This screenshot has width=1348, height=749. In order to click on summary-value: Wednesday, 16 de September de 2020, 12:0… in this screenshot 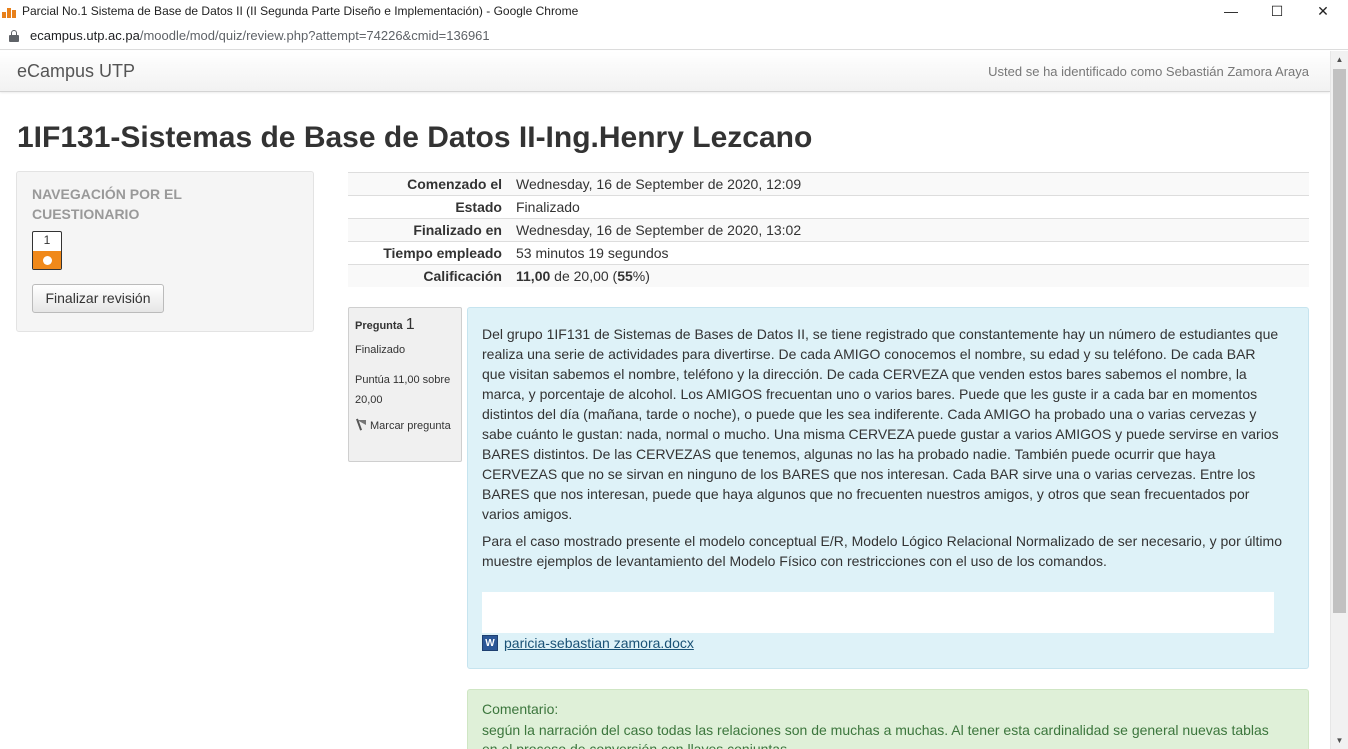, I will do `click(659, 184)`.